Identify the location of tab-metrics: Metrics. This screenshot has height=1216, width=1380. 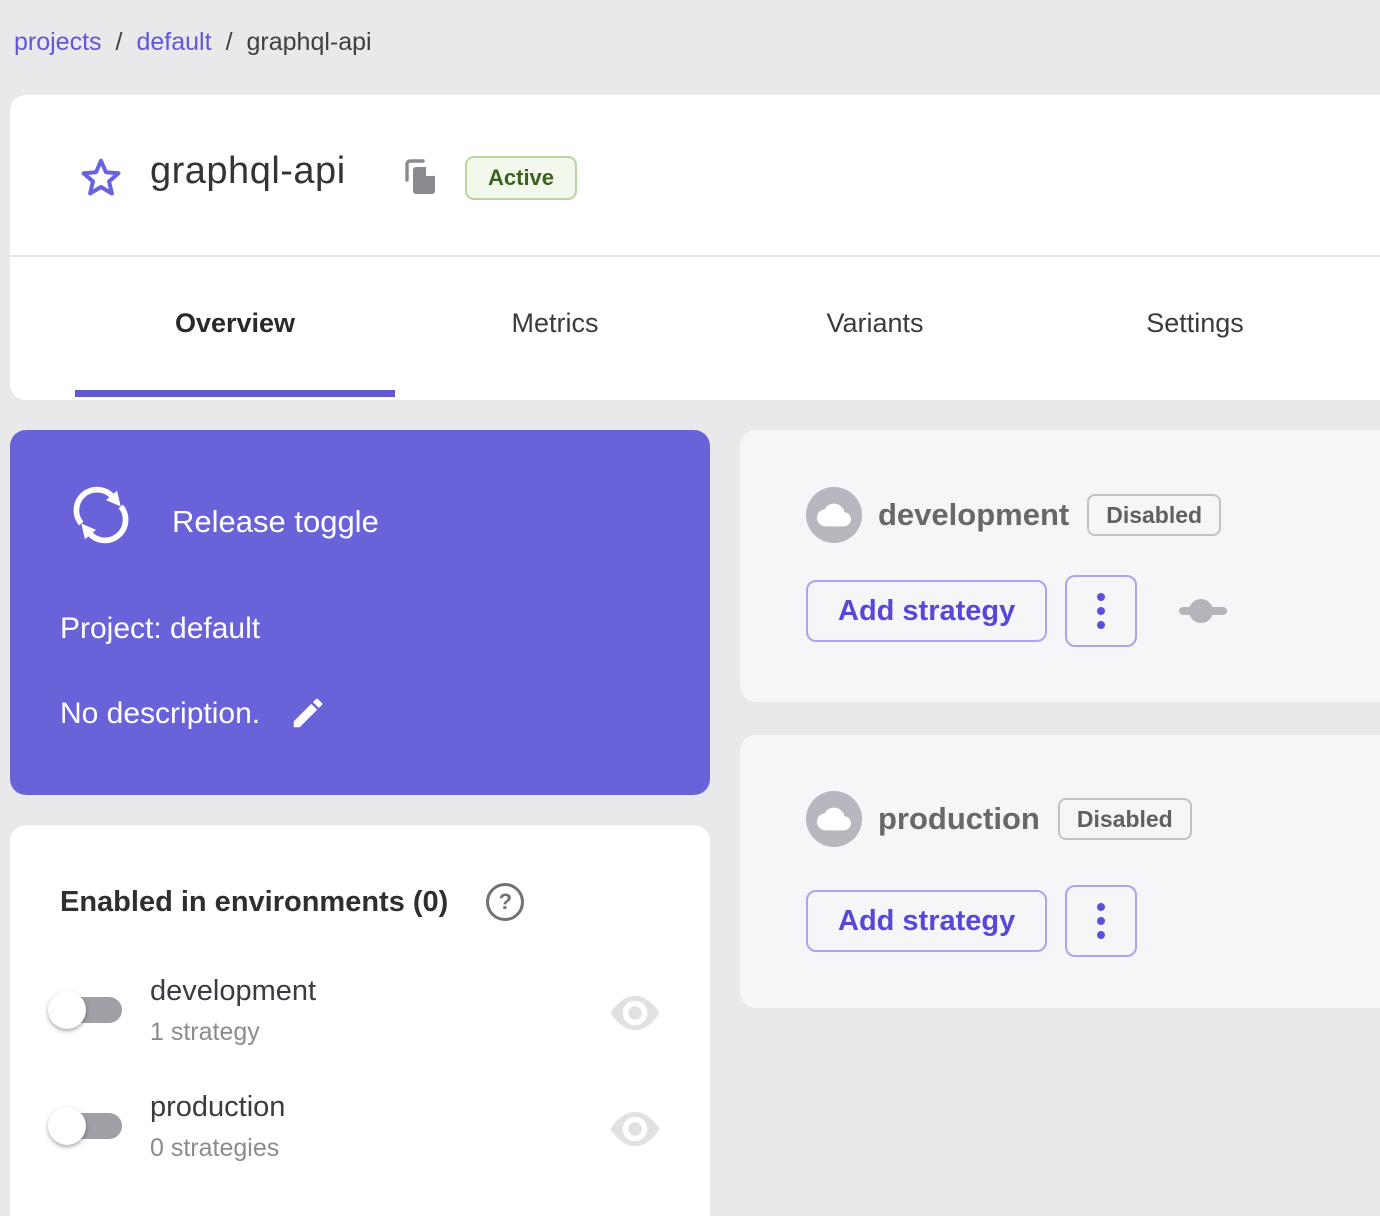
(555, 323).